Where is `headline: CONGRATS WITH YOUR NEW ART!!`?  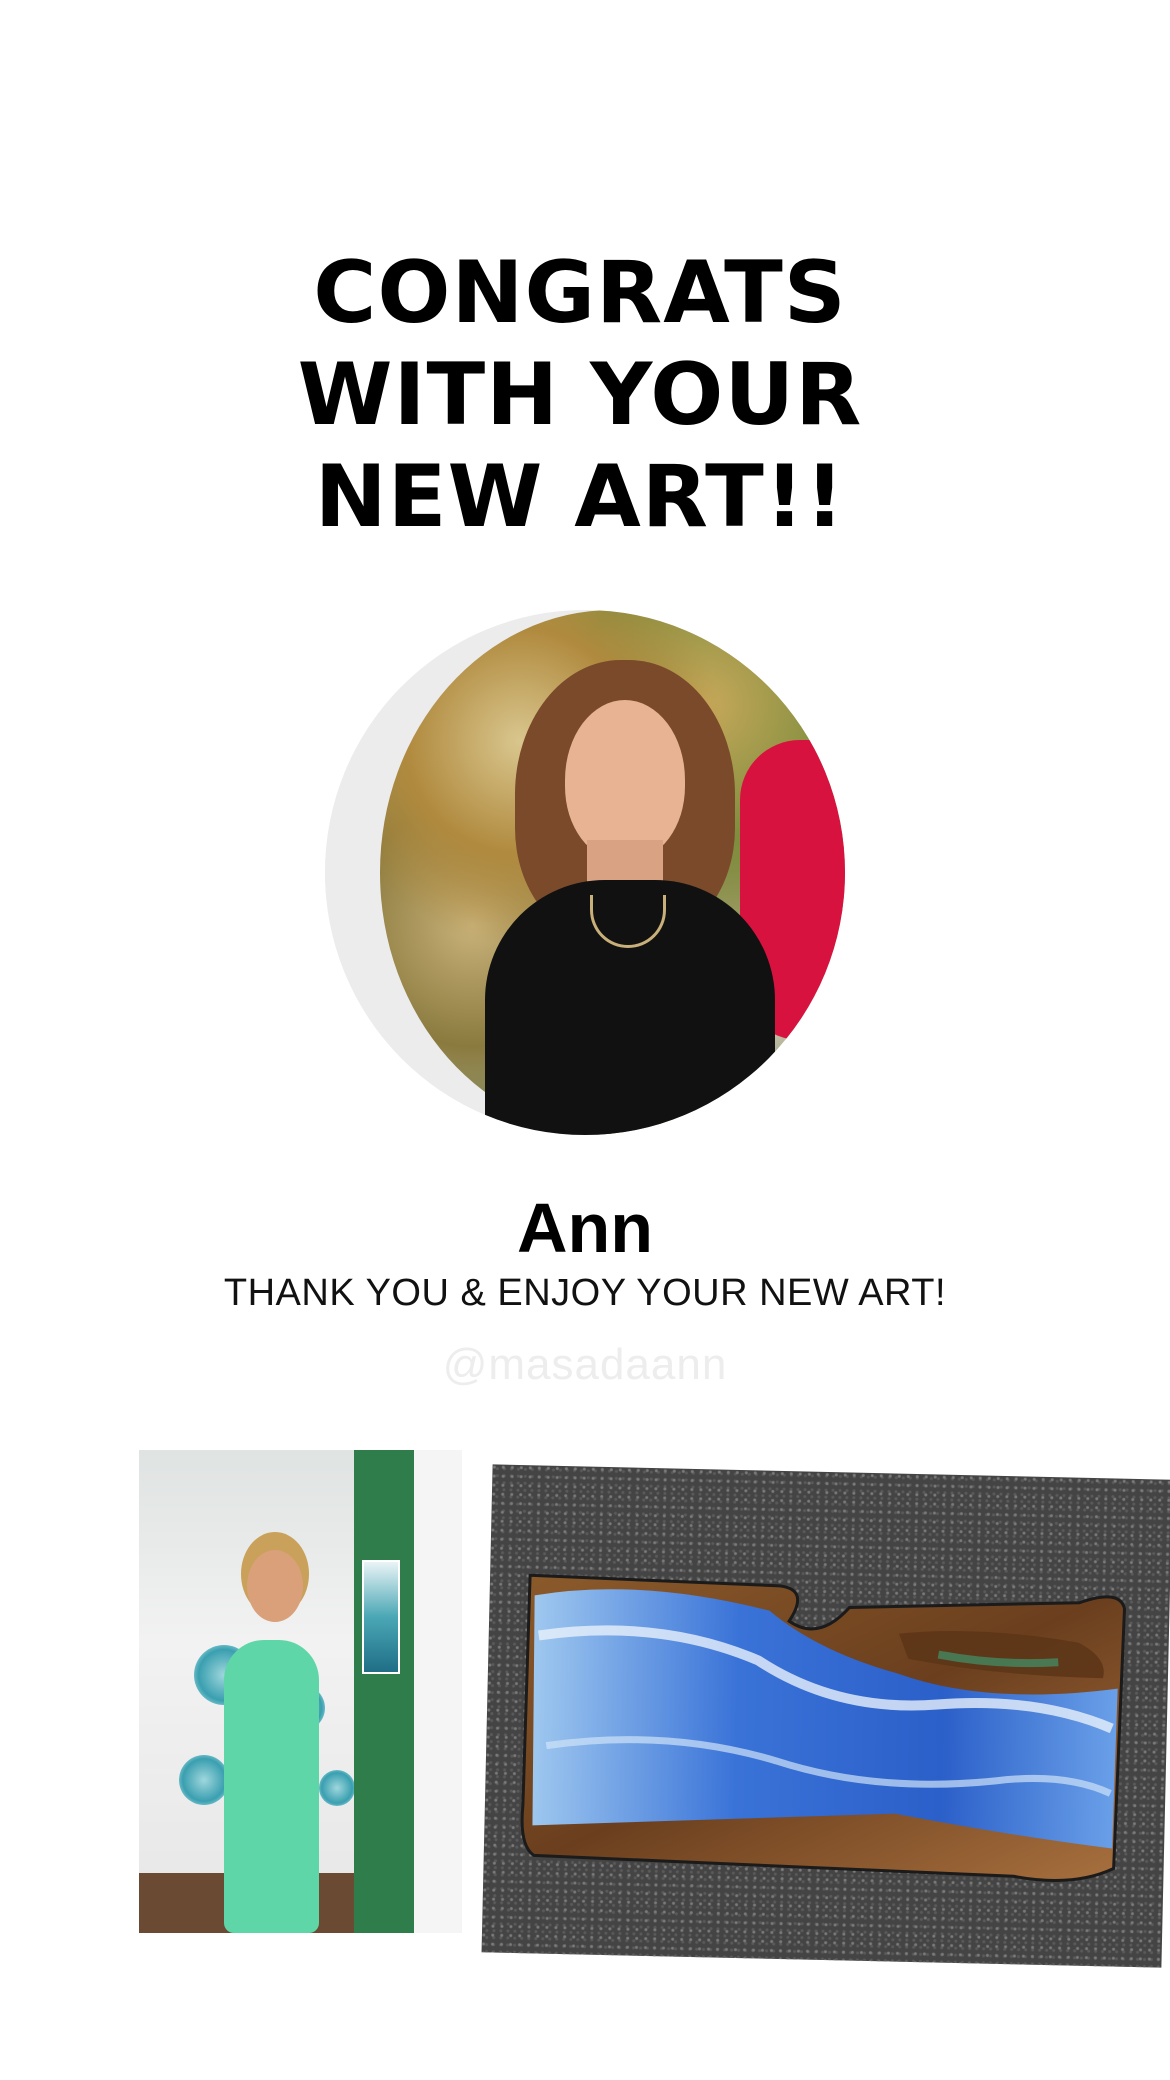
headline: CONGRATS WITH YOUR NEW ART!! is located at coordinates (580, 395).